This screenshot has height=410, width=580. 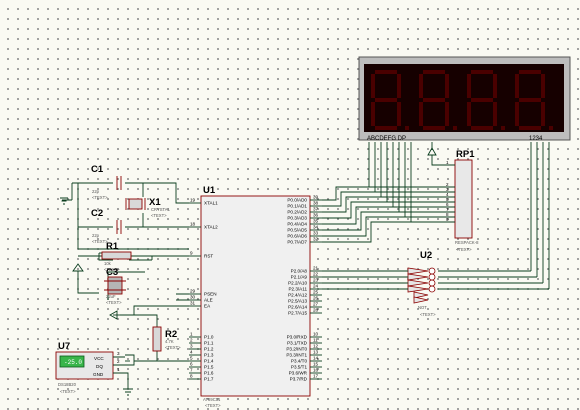 What do you see at coordinates (209, 337) in the screenshot?
I see `u1-pin-name: P1.0` at bounding box center [209, 337].